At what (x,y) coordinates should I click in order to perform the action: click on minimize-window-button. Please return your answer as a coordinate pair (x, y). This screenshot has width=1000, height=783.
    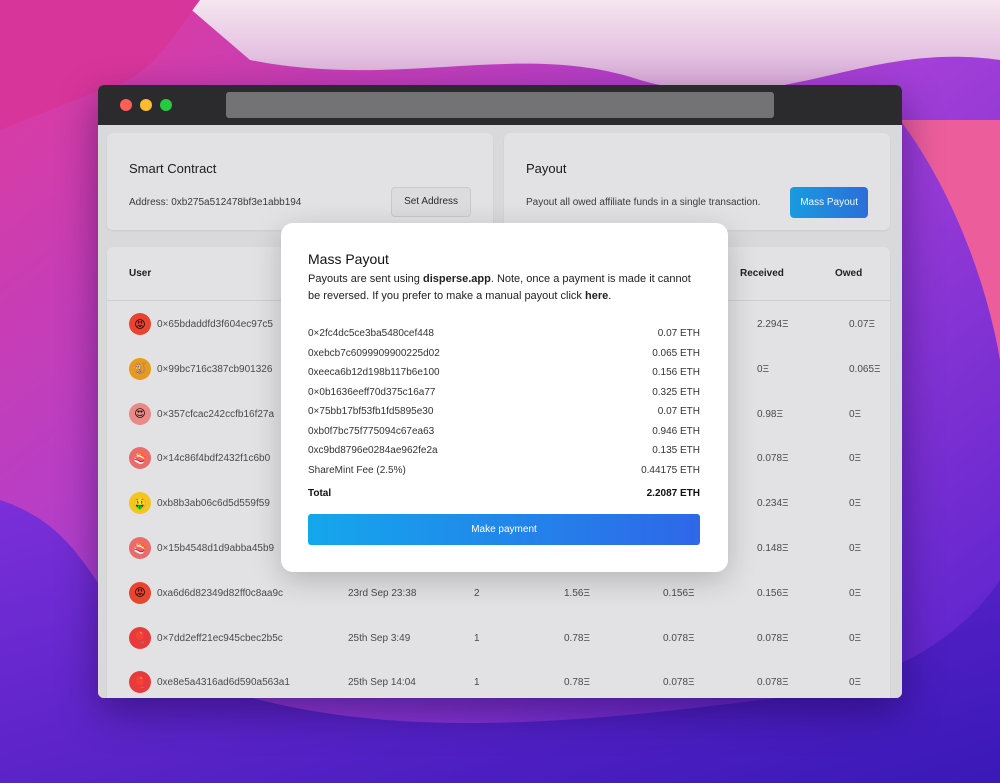
    Looking at the image, I should click on (146, 105).